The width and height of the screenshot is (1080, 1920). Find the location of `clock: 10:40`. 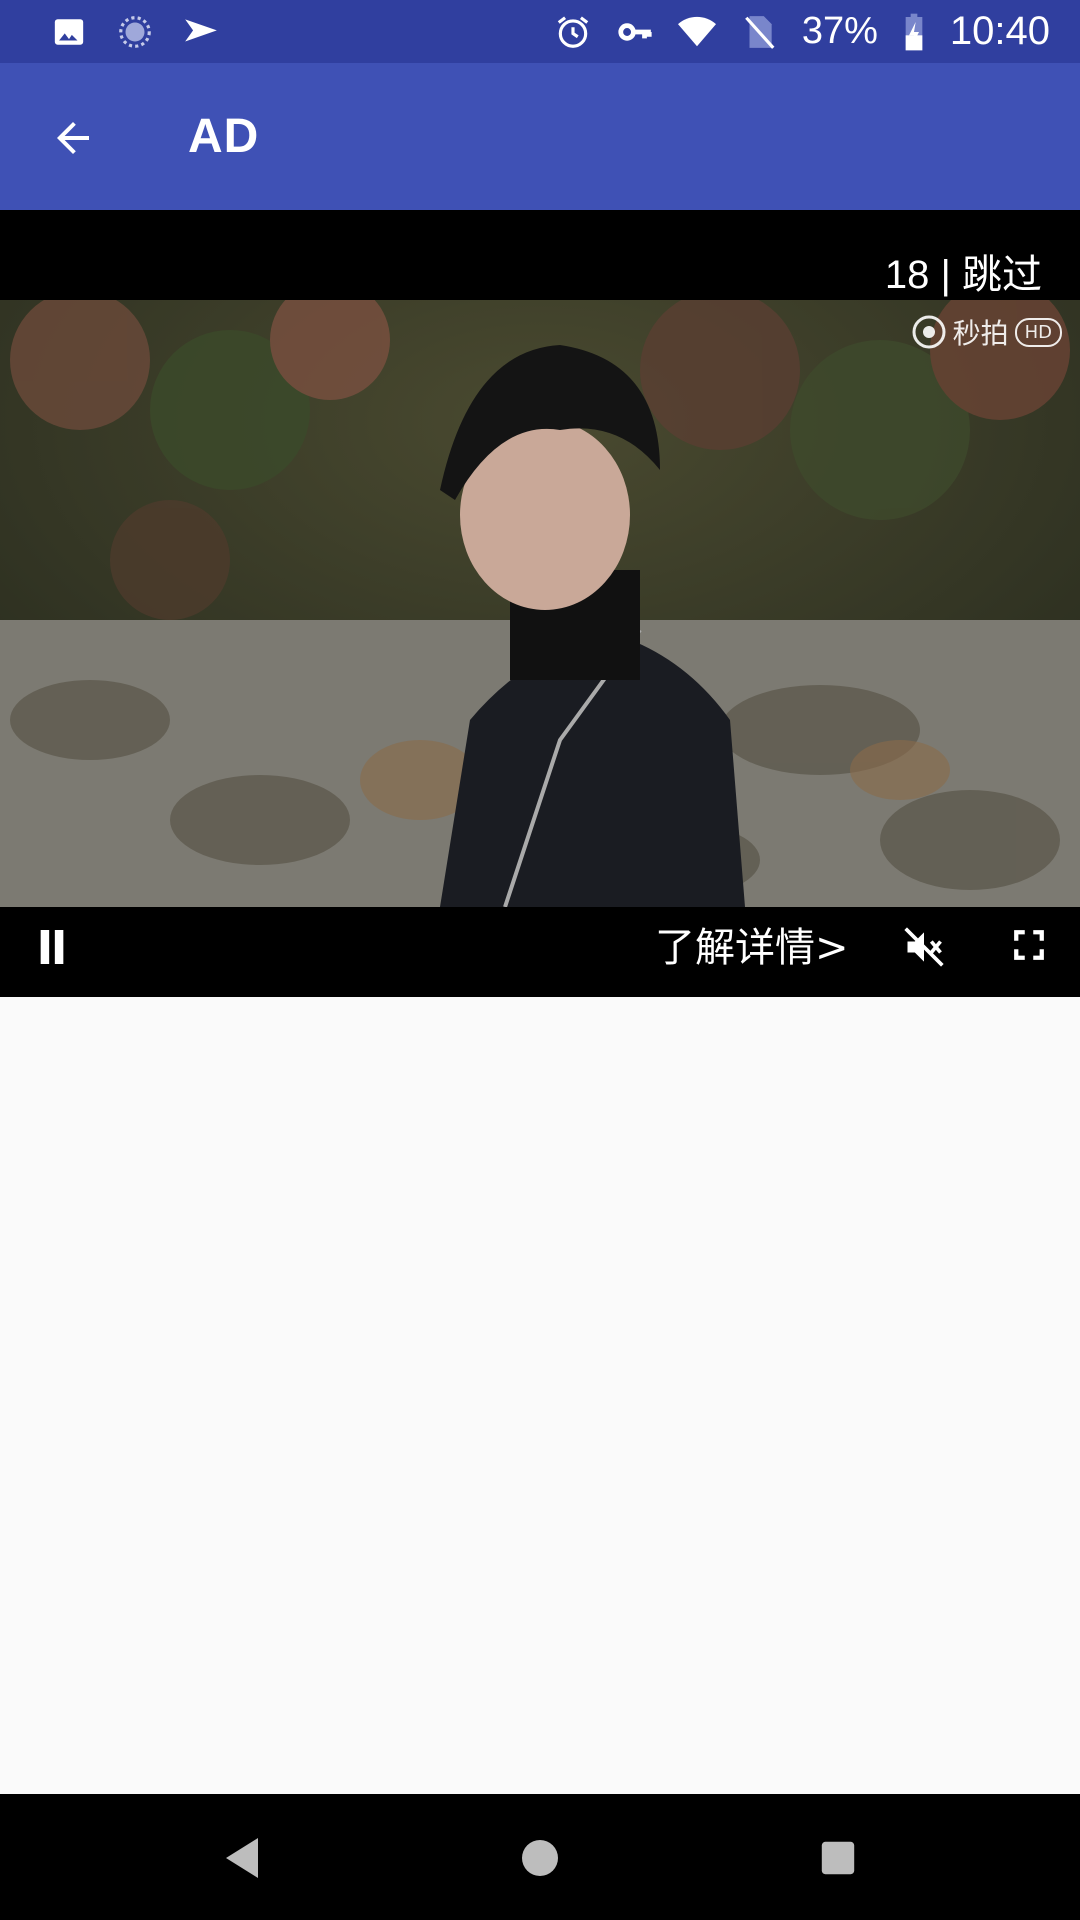

clock: 10:40 is located at coordinates (999, 31).